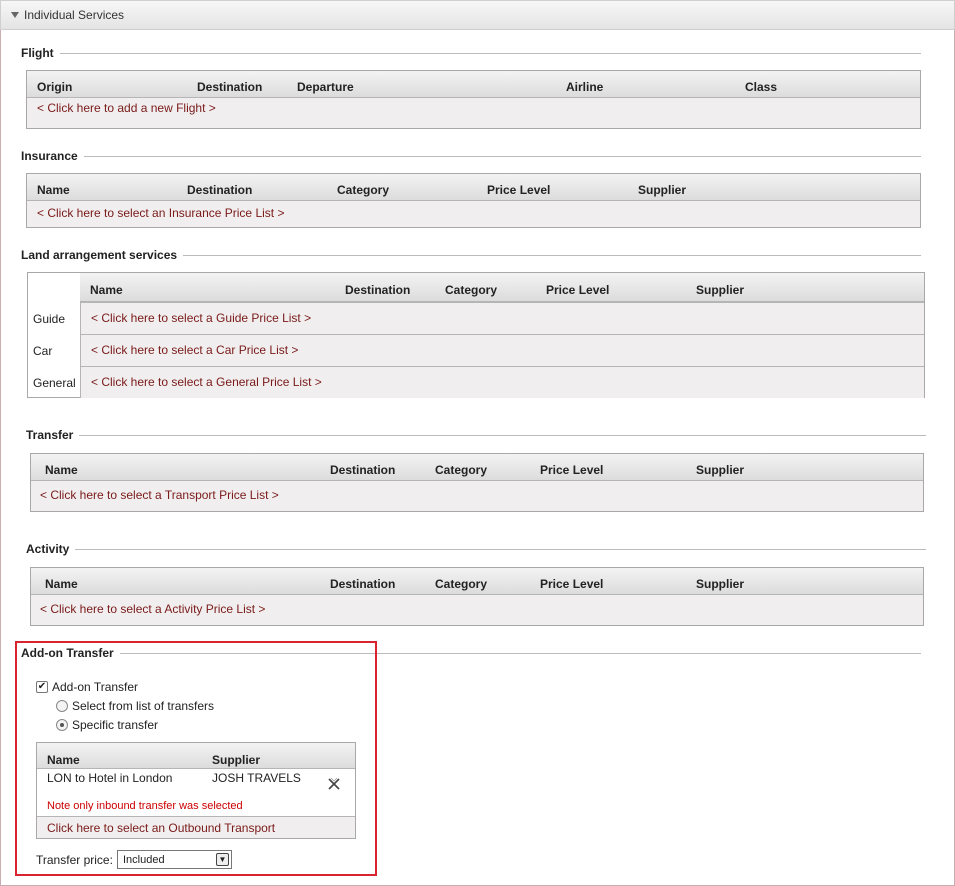  I want to click on radio-unselected-icon, so click(62, 706).